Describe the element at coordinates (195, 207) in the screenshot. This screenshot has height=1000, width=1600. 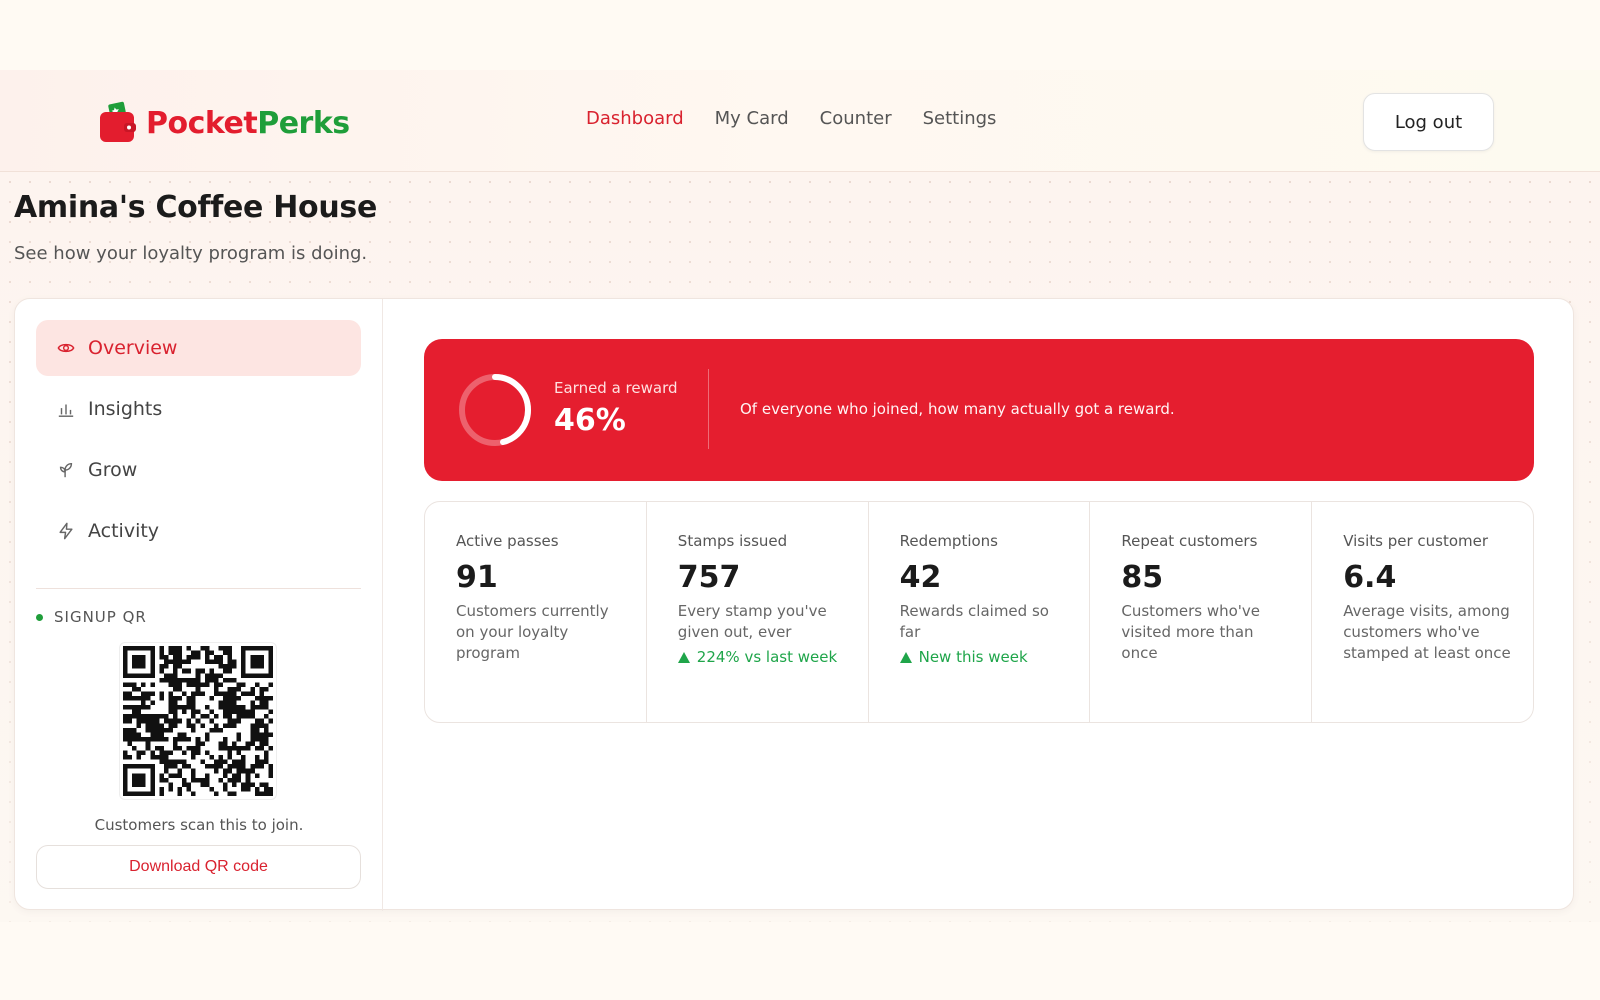
I see `page-title: Amina's Coffee House` at that location.